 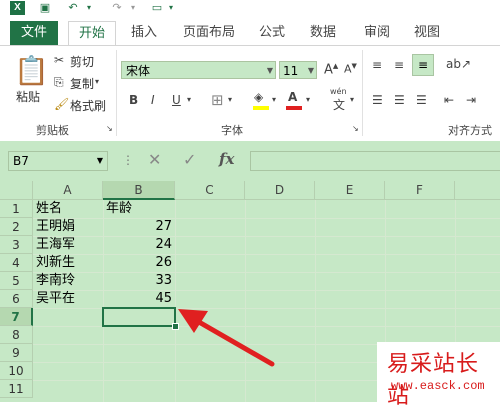 What do you see at coordinates (377, 65) in the screenshot?
I see `align-top-icon: ≡` at bounding box center [377, 65].